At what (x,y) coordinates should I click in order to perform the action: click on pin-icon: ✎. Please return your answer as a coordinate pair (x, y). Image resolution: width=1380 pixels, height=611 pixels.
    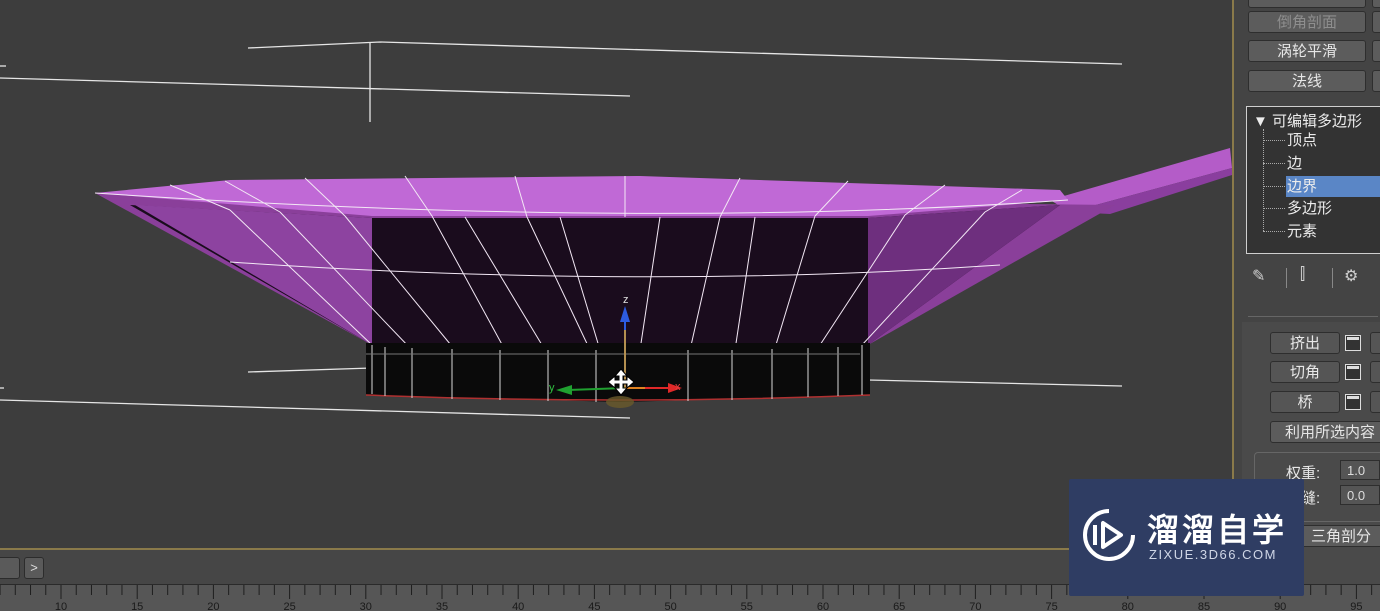
    Looking at the image, I should click on (1258, 276).